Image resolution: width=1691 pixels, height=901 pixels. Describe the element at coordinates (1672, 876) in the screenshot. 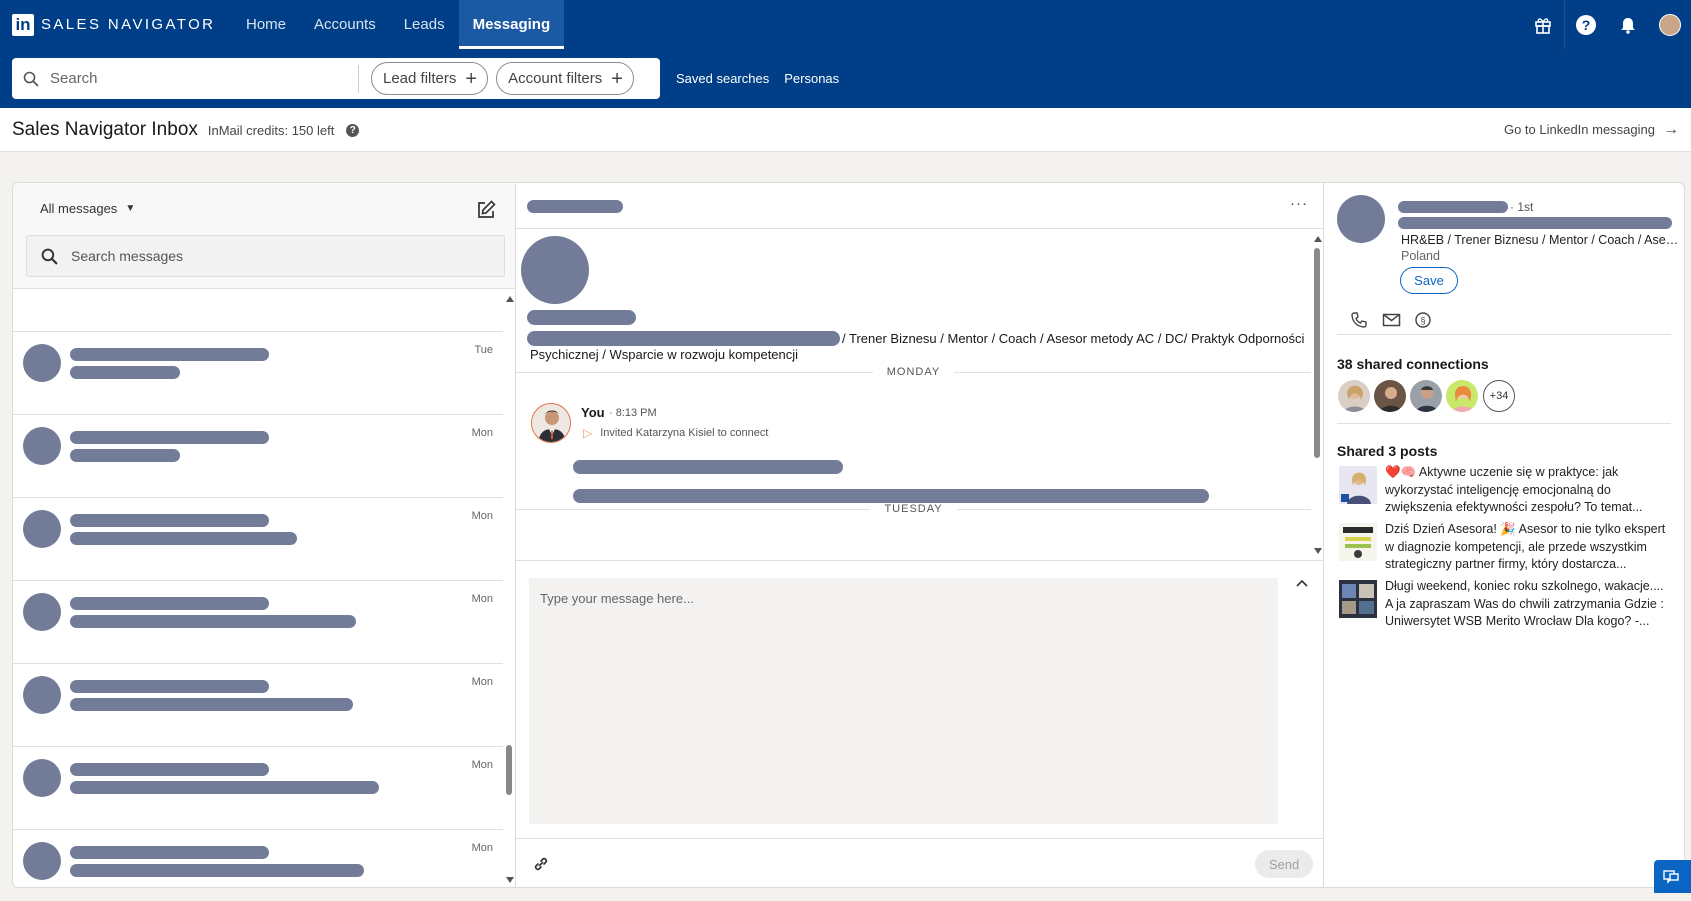

I see `chat-button` at that location.